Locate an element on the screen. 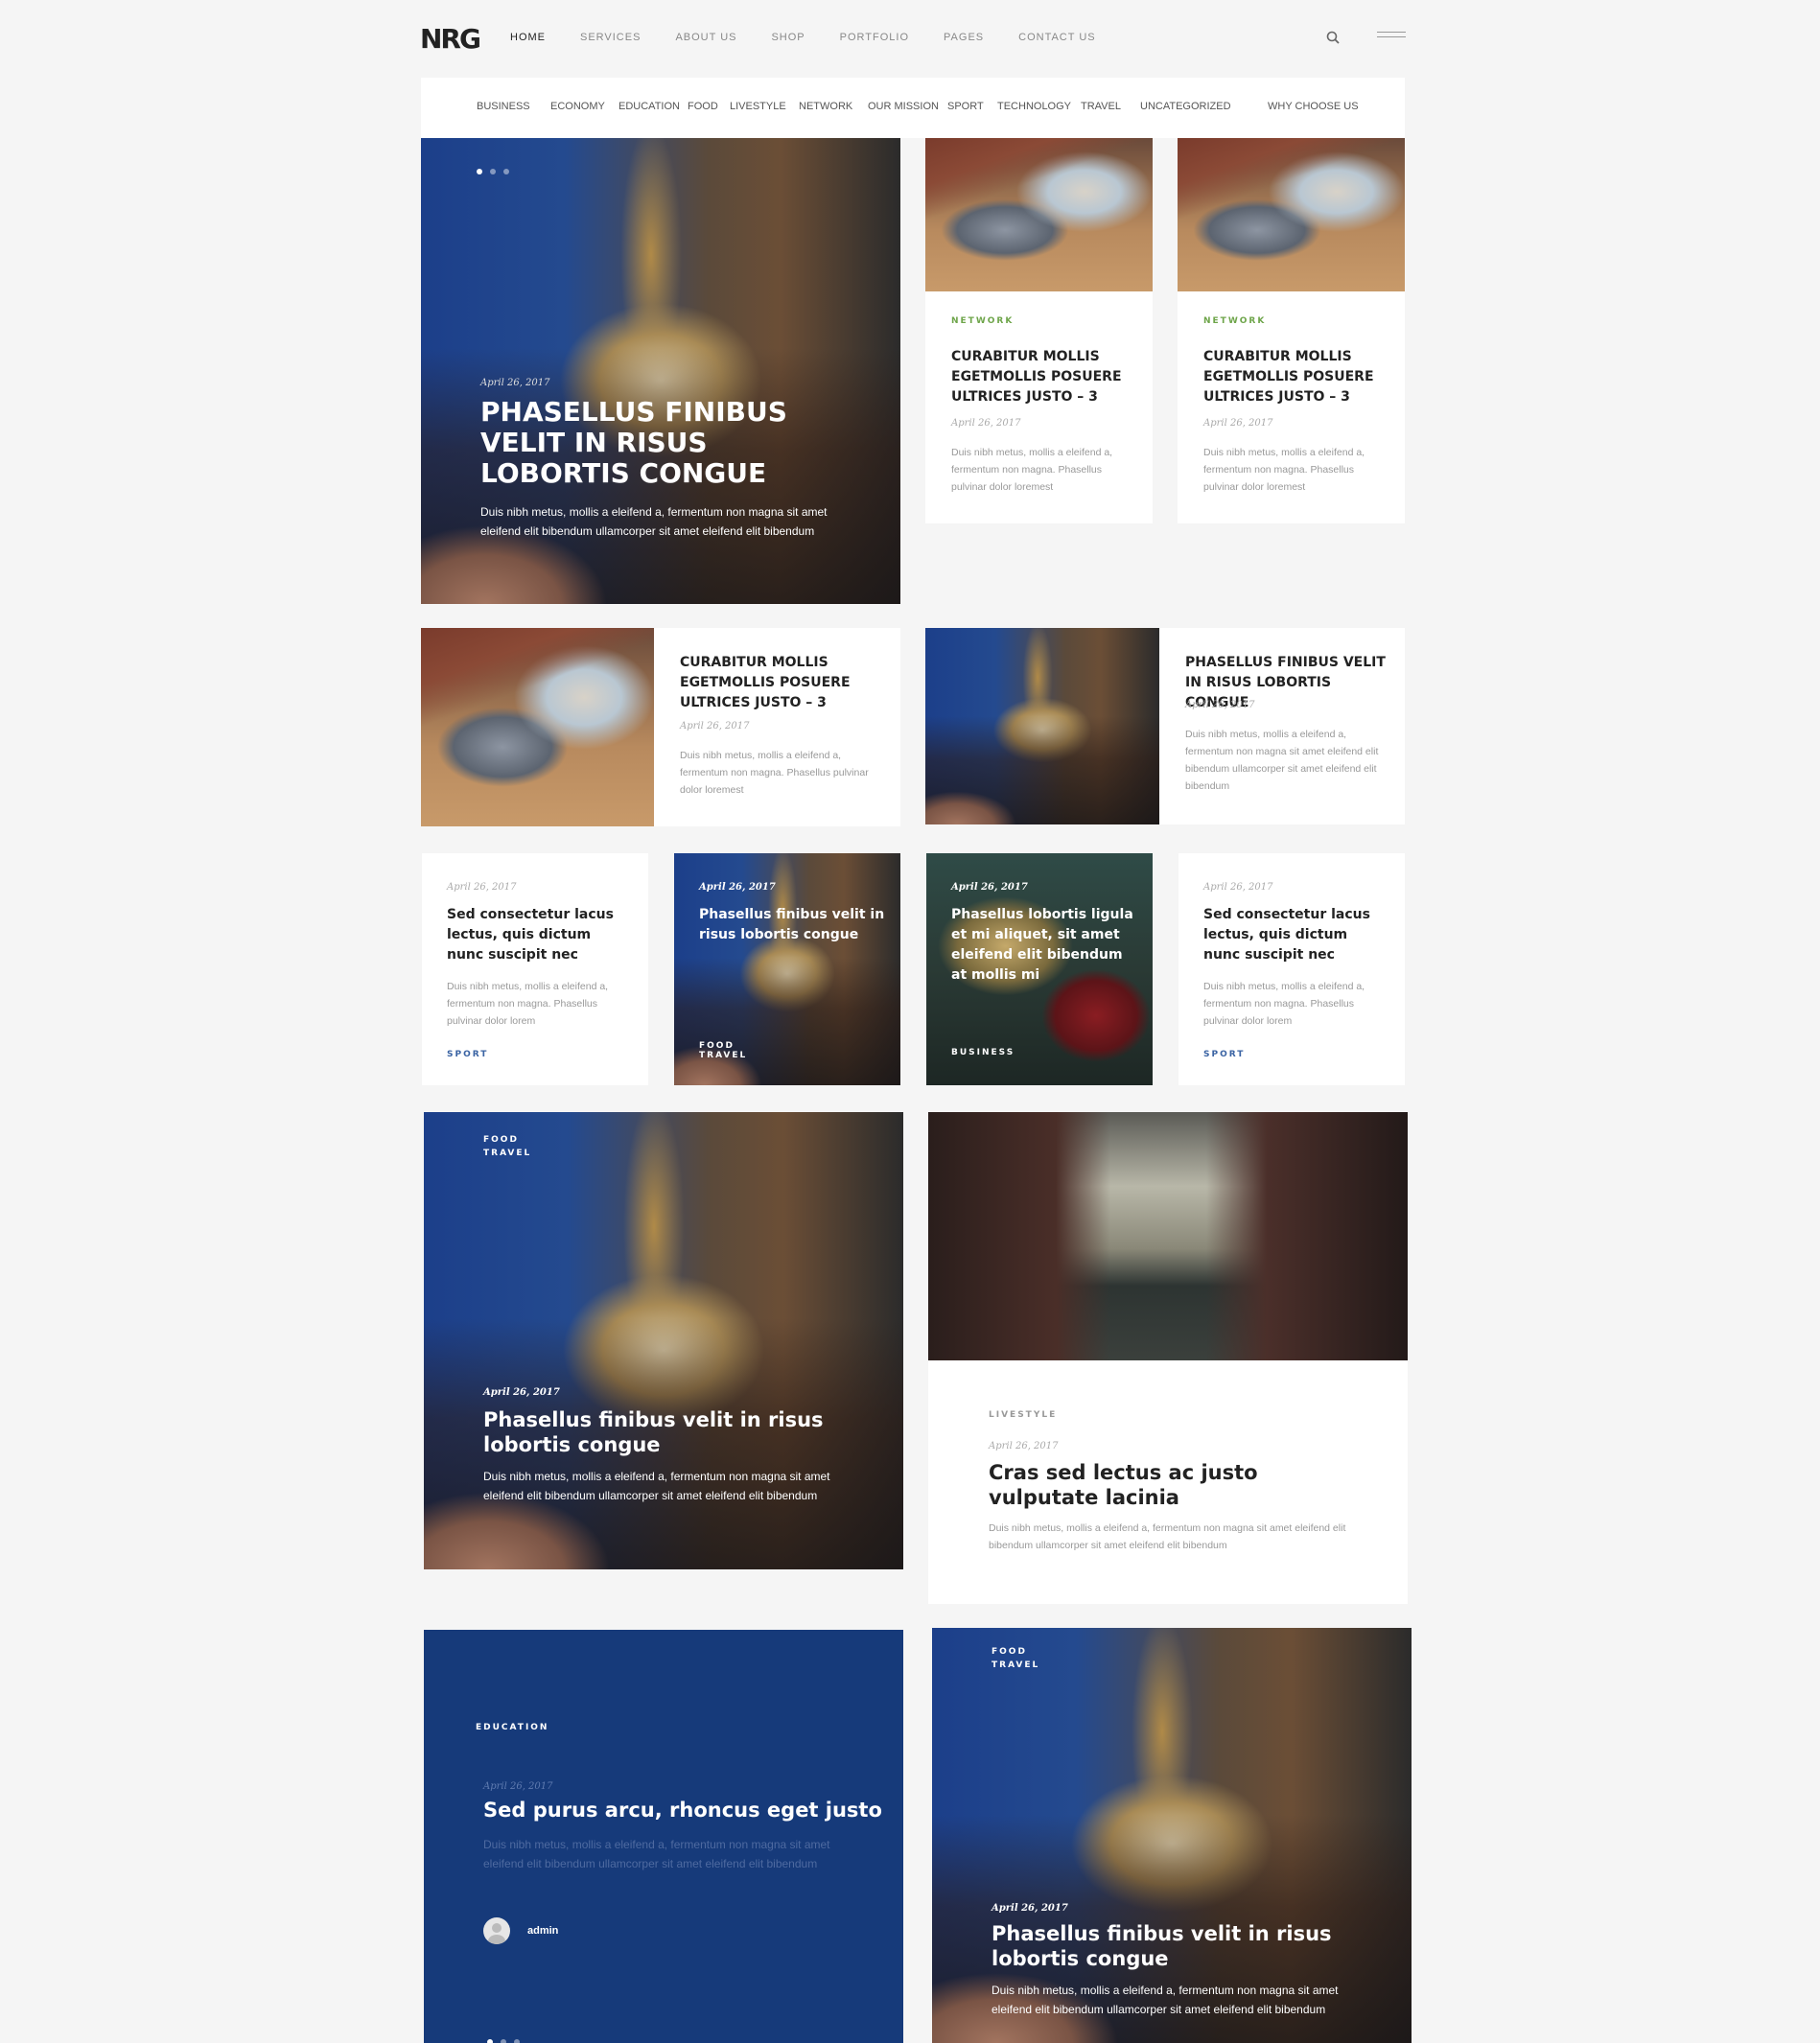 The height and width of the screenshot is (2043, 1820). cat-sport: SPORT is located at coordinates (965, 107).